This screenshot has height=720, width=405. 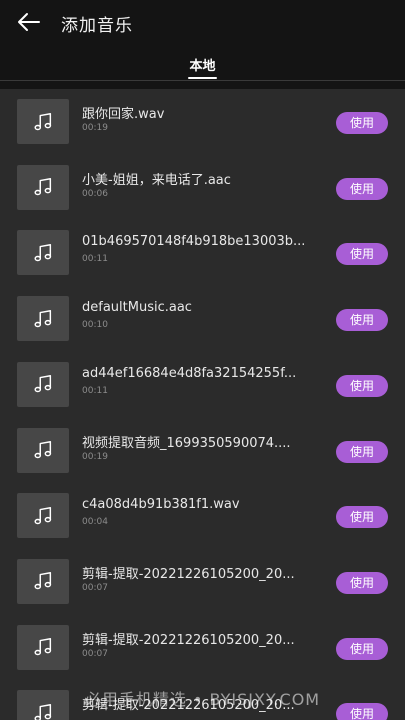 What do you see at coordinates (202, 454) in the screenshot?
I see `music-item: 视频提取音频_1699350590074.... 00:19 使用` at bounding box center [202, 454].